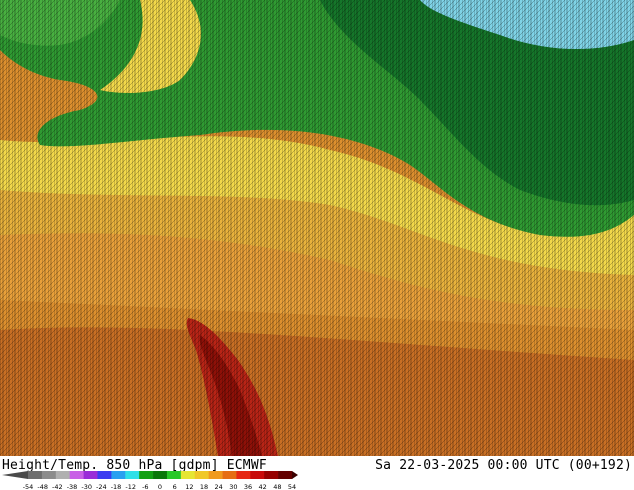 Image resolution: width=634 pixels, height=490 pixels. I want to click on colorbar-tick-label: -48, so click(42, 486).